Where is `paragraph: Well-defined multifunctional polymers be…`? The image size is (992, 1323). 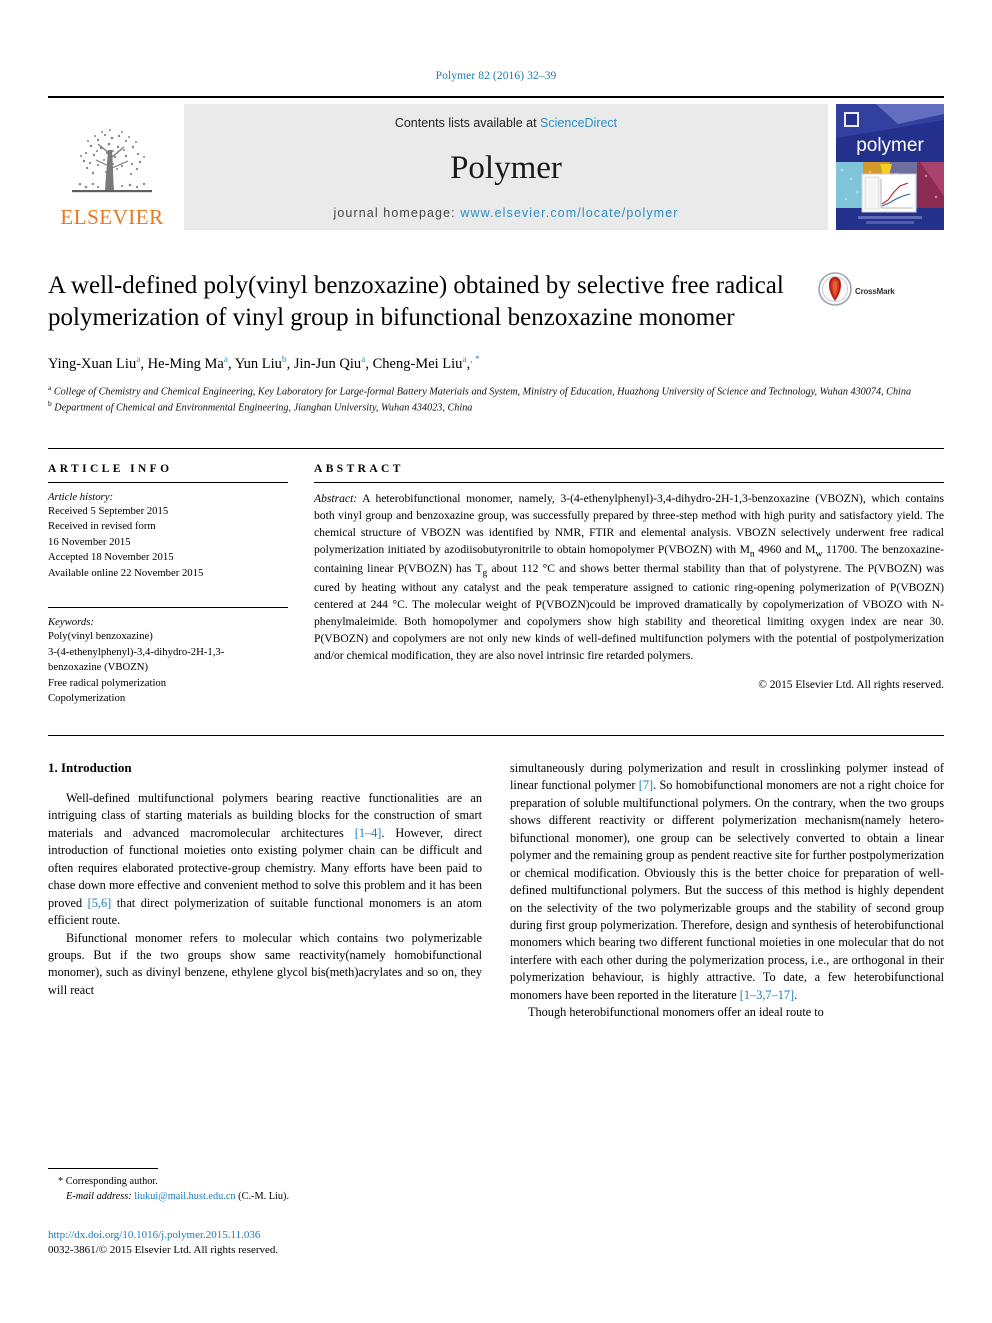
paragraph: Well-defined multifunctional polymers be… is located at coordinates (265, 859).